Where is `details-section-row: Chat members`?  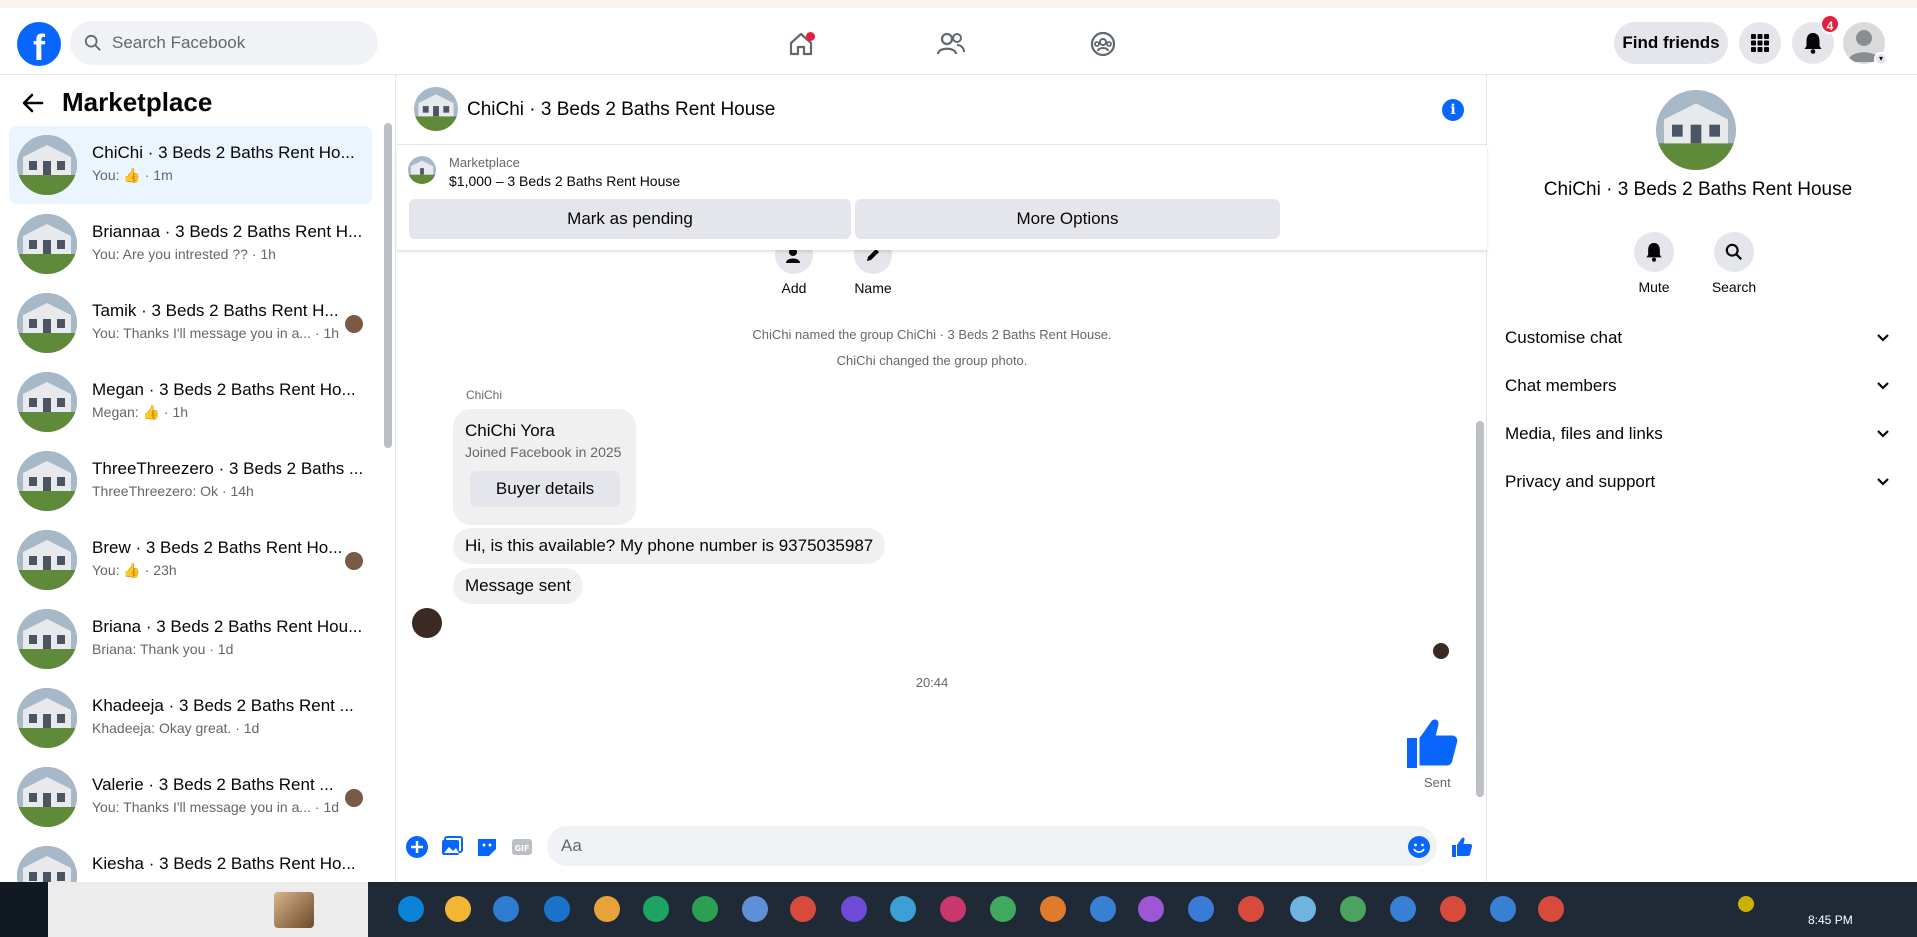 details-section-row: Chat members is located at coordinates (1697, 386).